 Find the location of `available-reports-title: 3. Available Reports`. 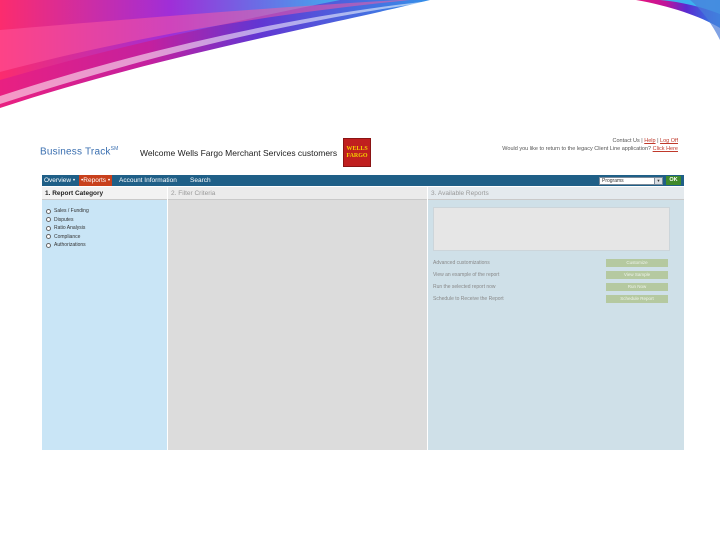

available-reports-title: 3. Available Reports is located at coordinates (556, 193).